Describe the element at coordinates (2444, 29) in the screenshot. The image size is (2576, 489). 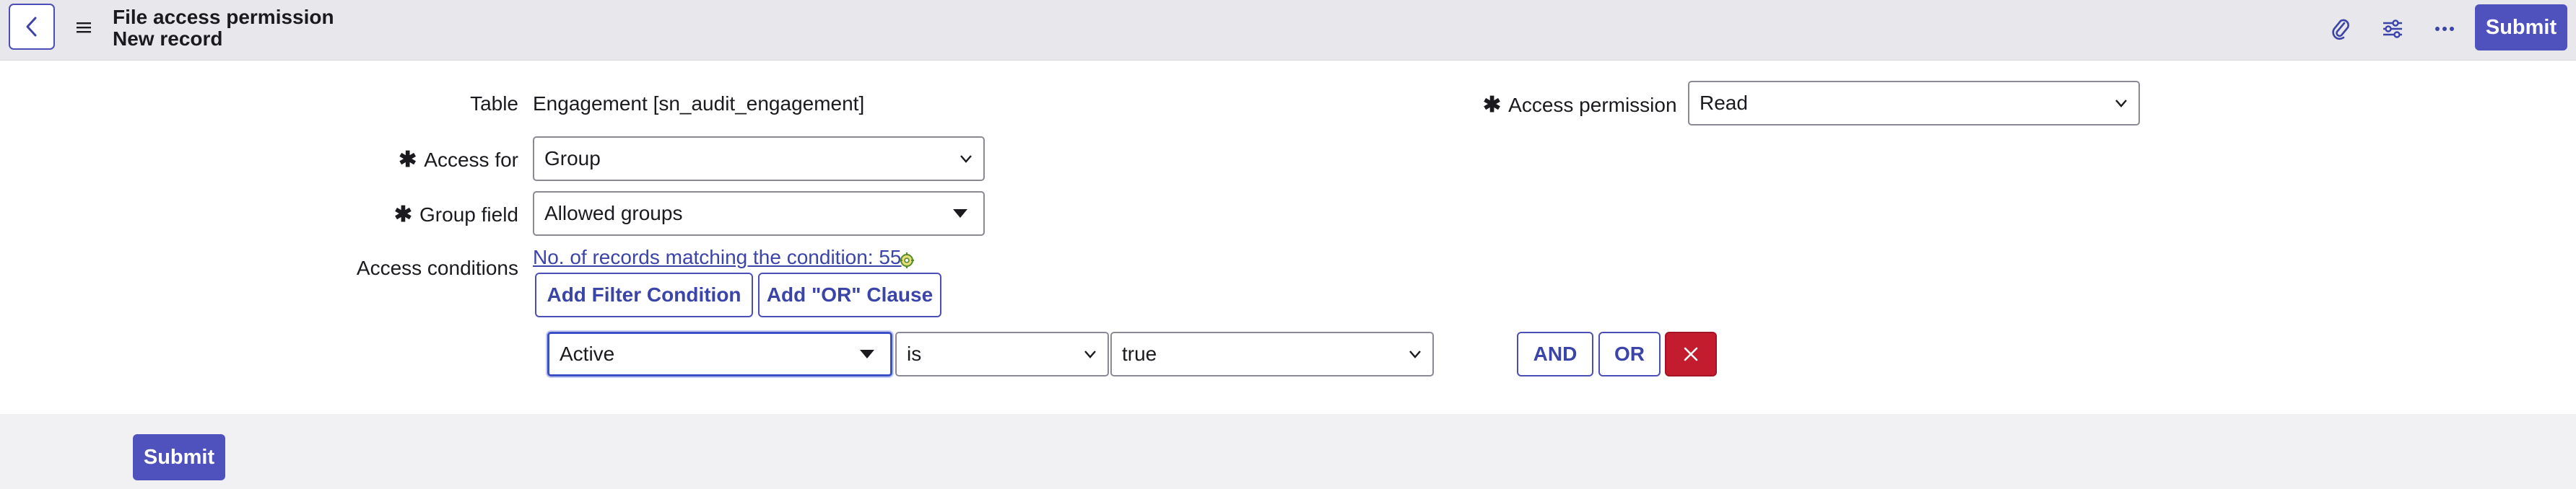
I see `more-options-icon` at that location.